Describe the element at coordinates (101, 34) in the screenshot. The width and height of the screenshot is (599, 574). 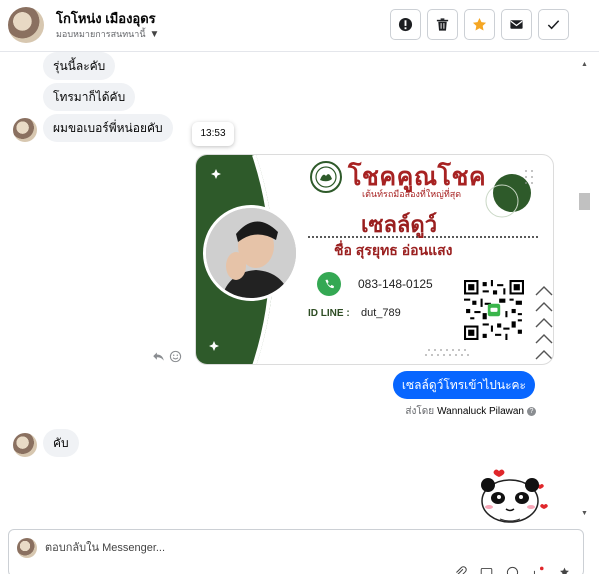
I see `assign-label: มอบหมายการสนทนานี้` at that location.